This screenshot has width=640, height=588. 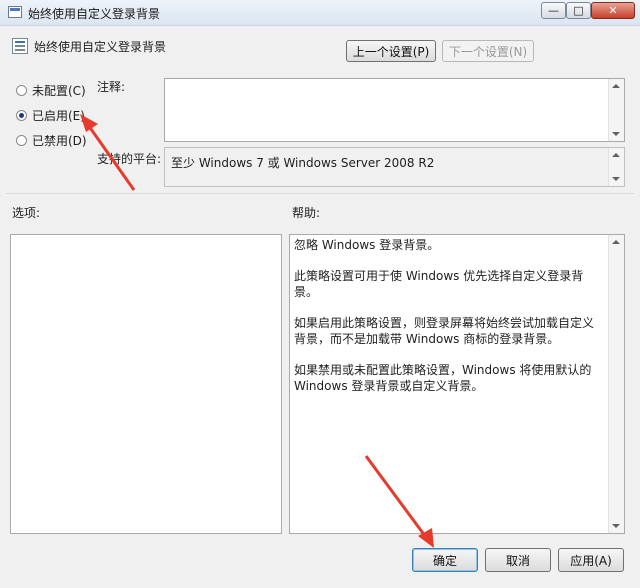 I want to click on annotation-arrow-ok, so click(x=397, y=498).